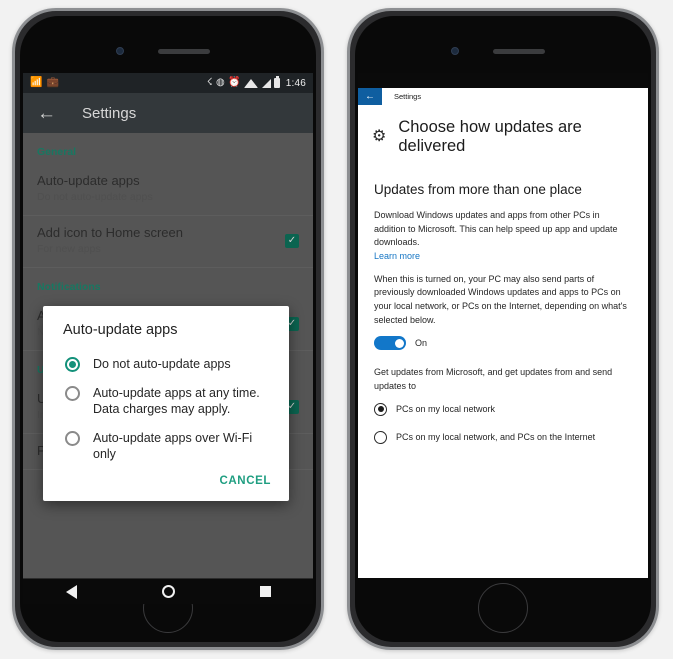 This screenshot has width=673, height=659. I want to click on android-navigation-bar, so click(168, 591).